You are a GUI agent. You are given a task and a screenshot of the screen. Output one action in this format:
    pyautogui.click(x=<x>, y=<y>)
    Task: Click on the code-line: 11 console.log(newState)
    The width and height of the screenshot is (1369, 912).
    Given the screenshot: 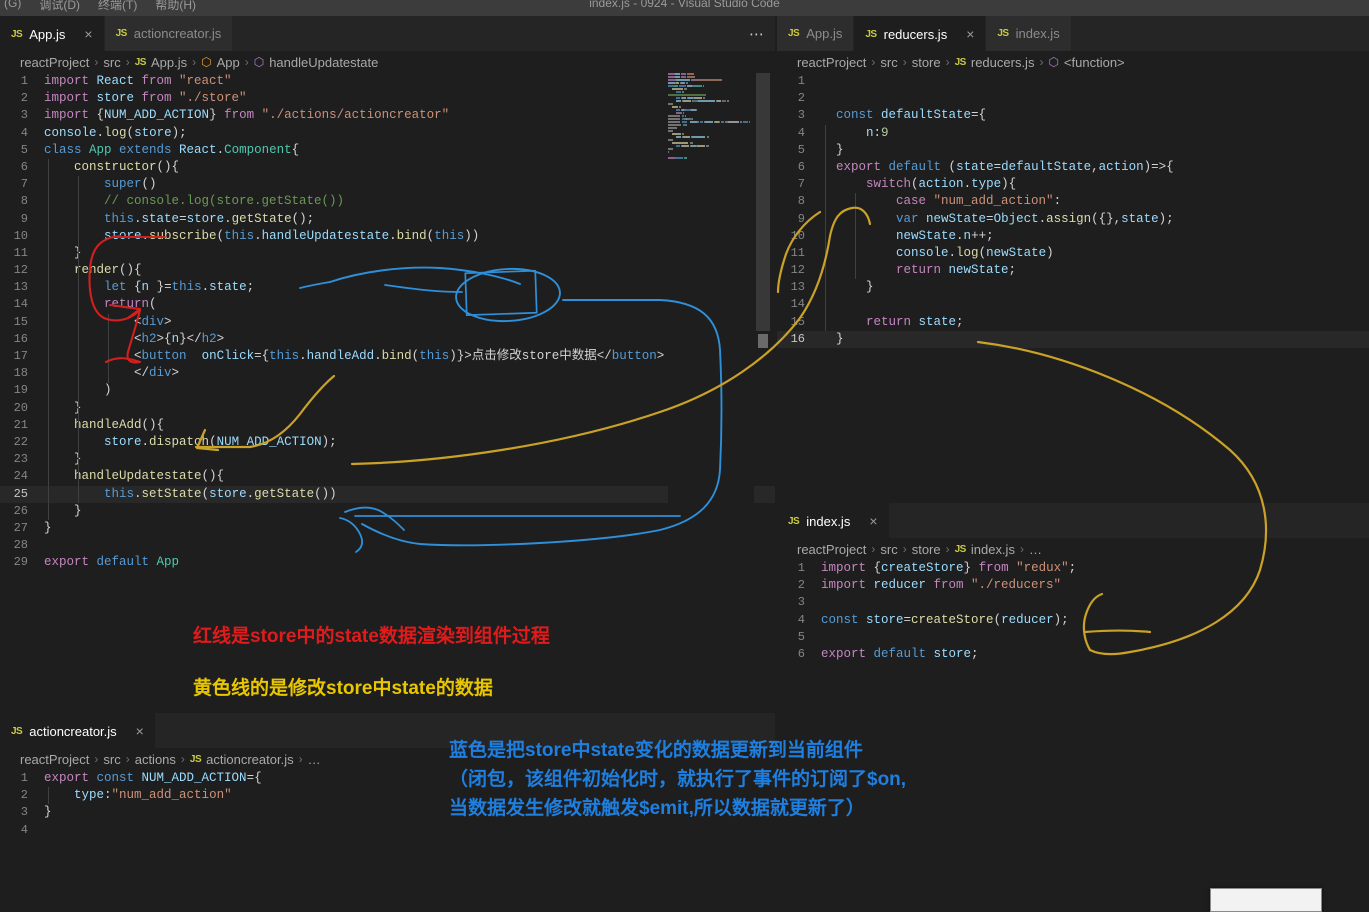 What is the action you would take?
    pyautogui.click(x=1073, y=253)
    